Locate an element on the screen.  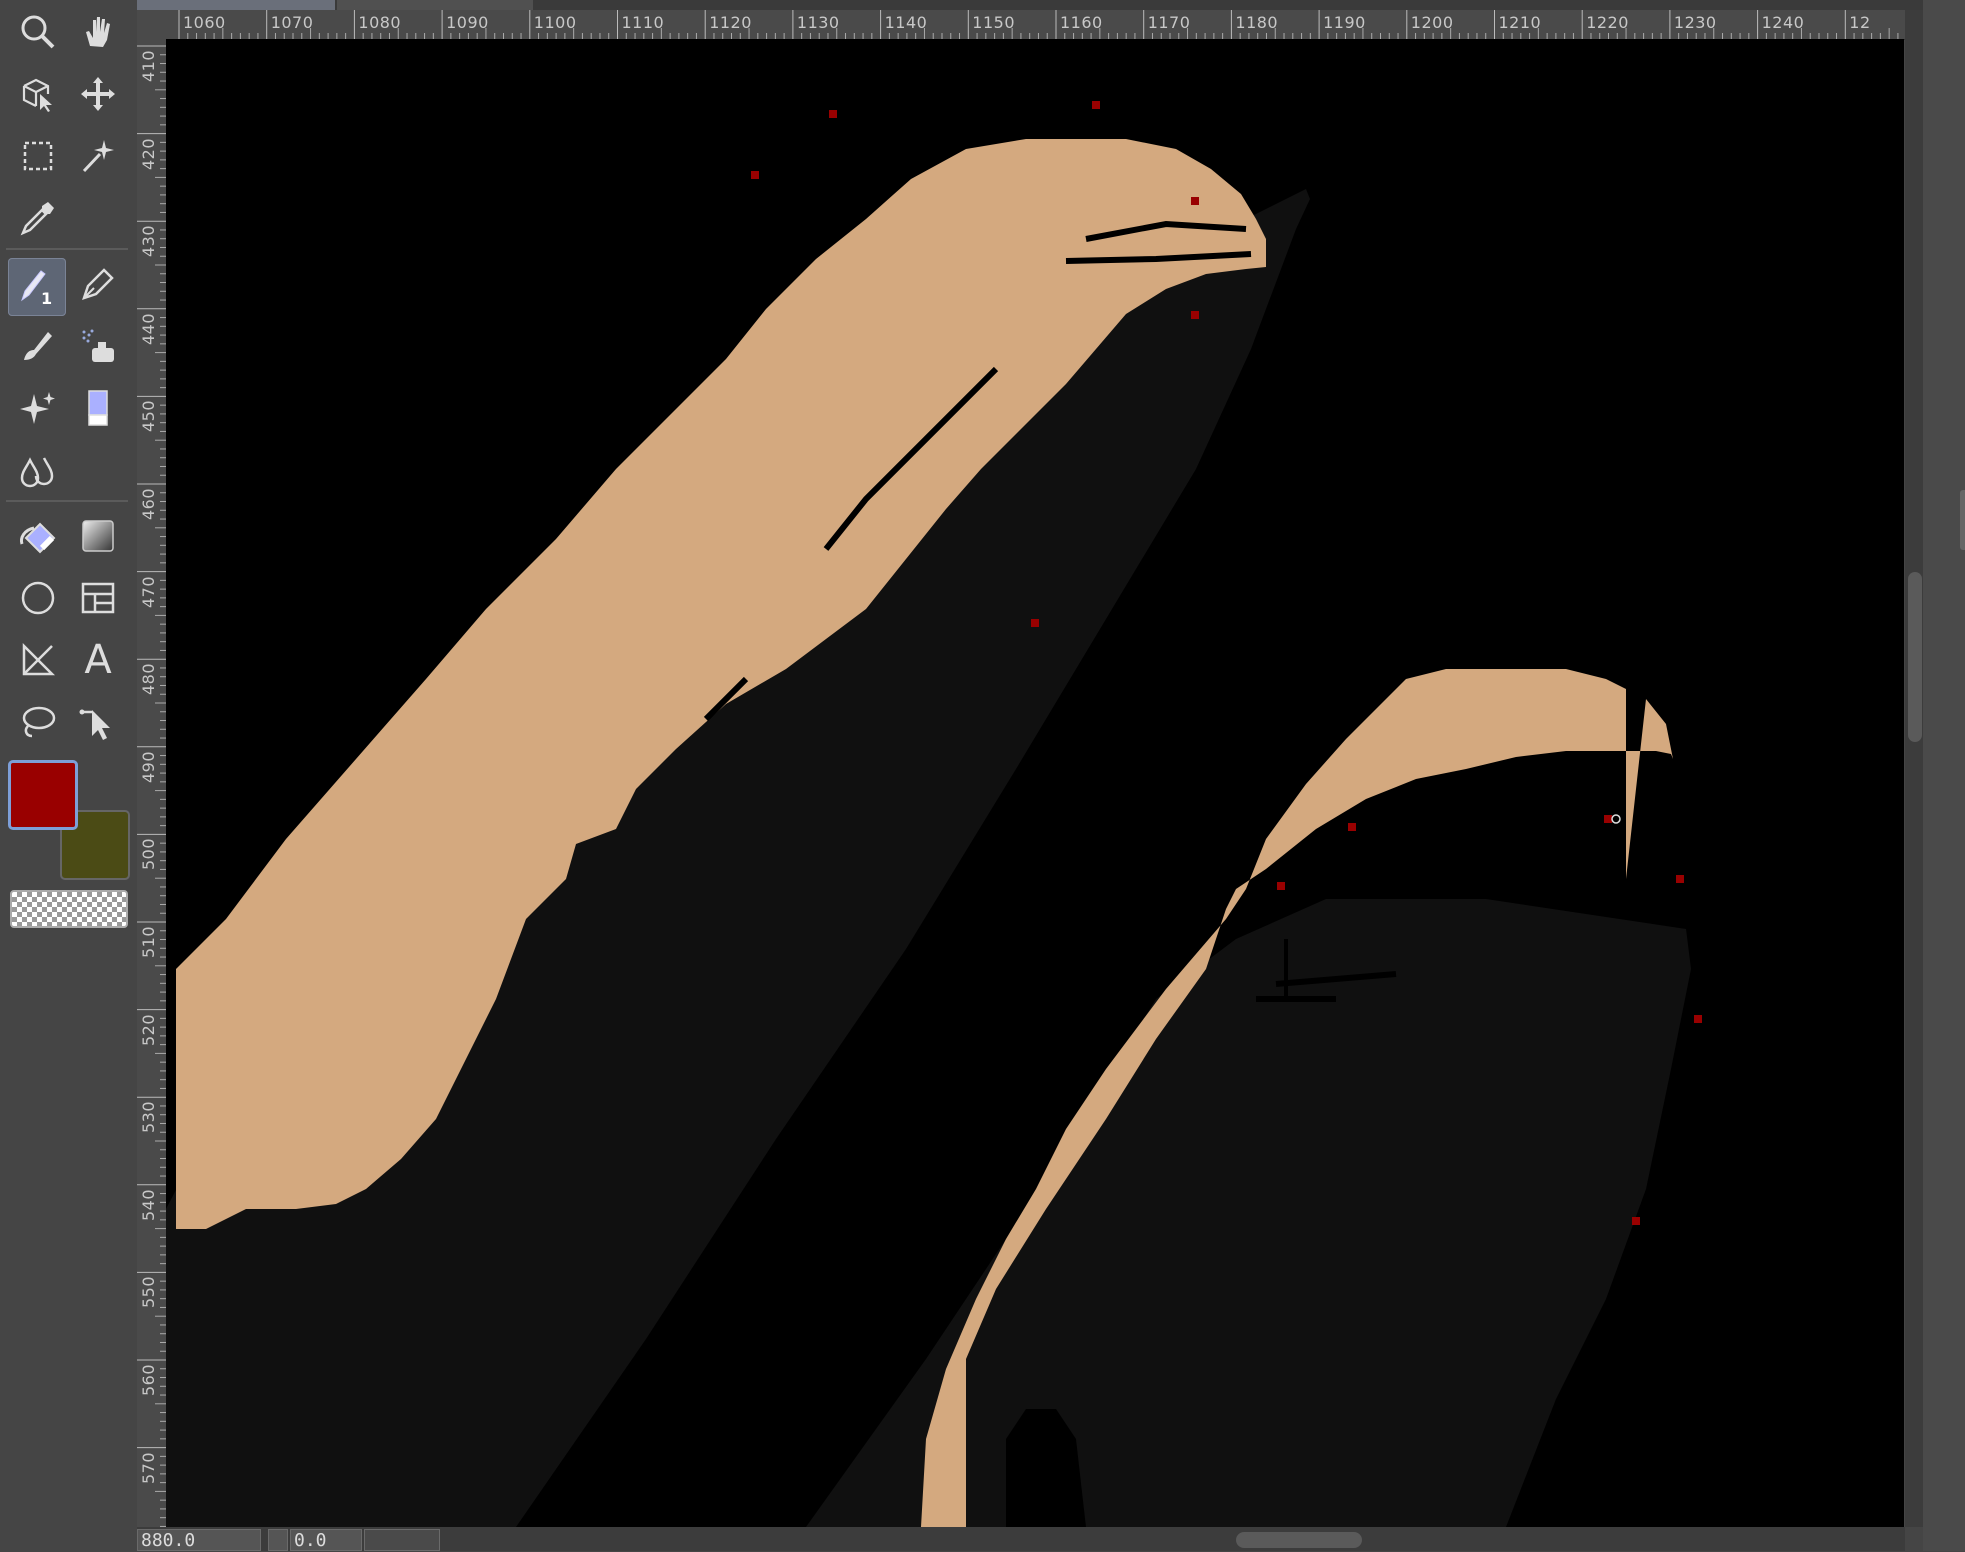
ruler-label: 420 is located at coordinates (148, 153).